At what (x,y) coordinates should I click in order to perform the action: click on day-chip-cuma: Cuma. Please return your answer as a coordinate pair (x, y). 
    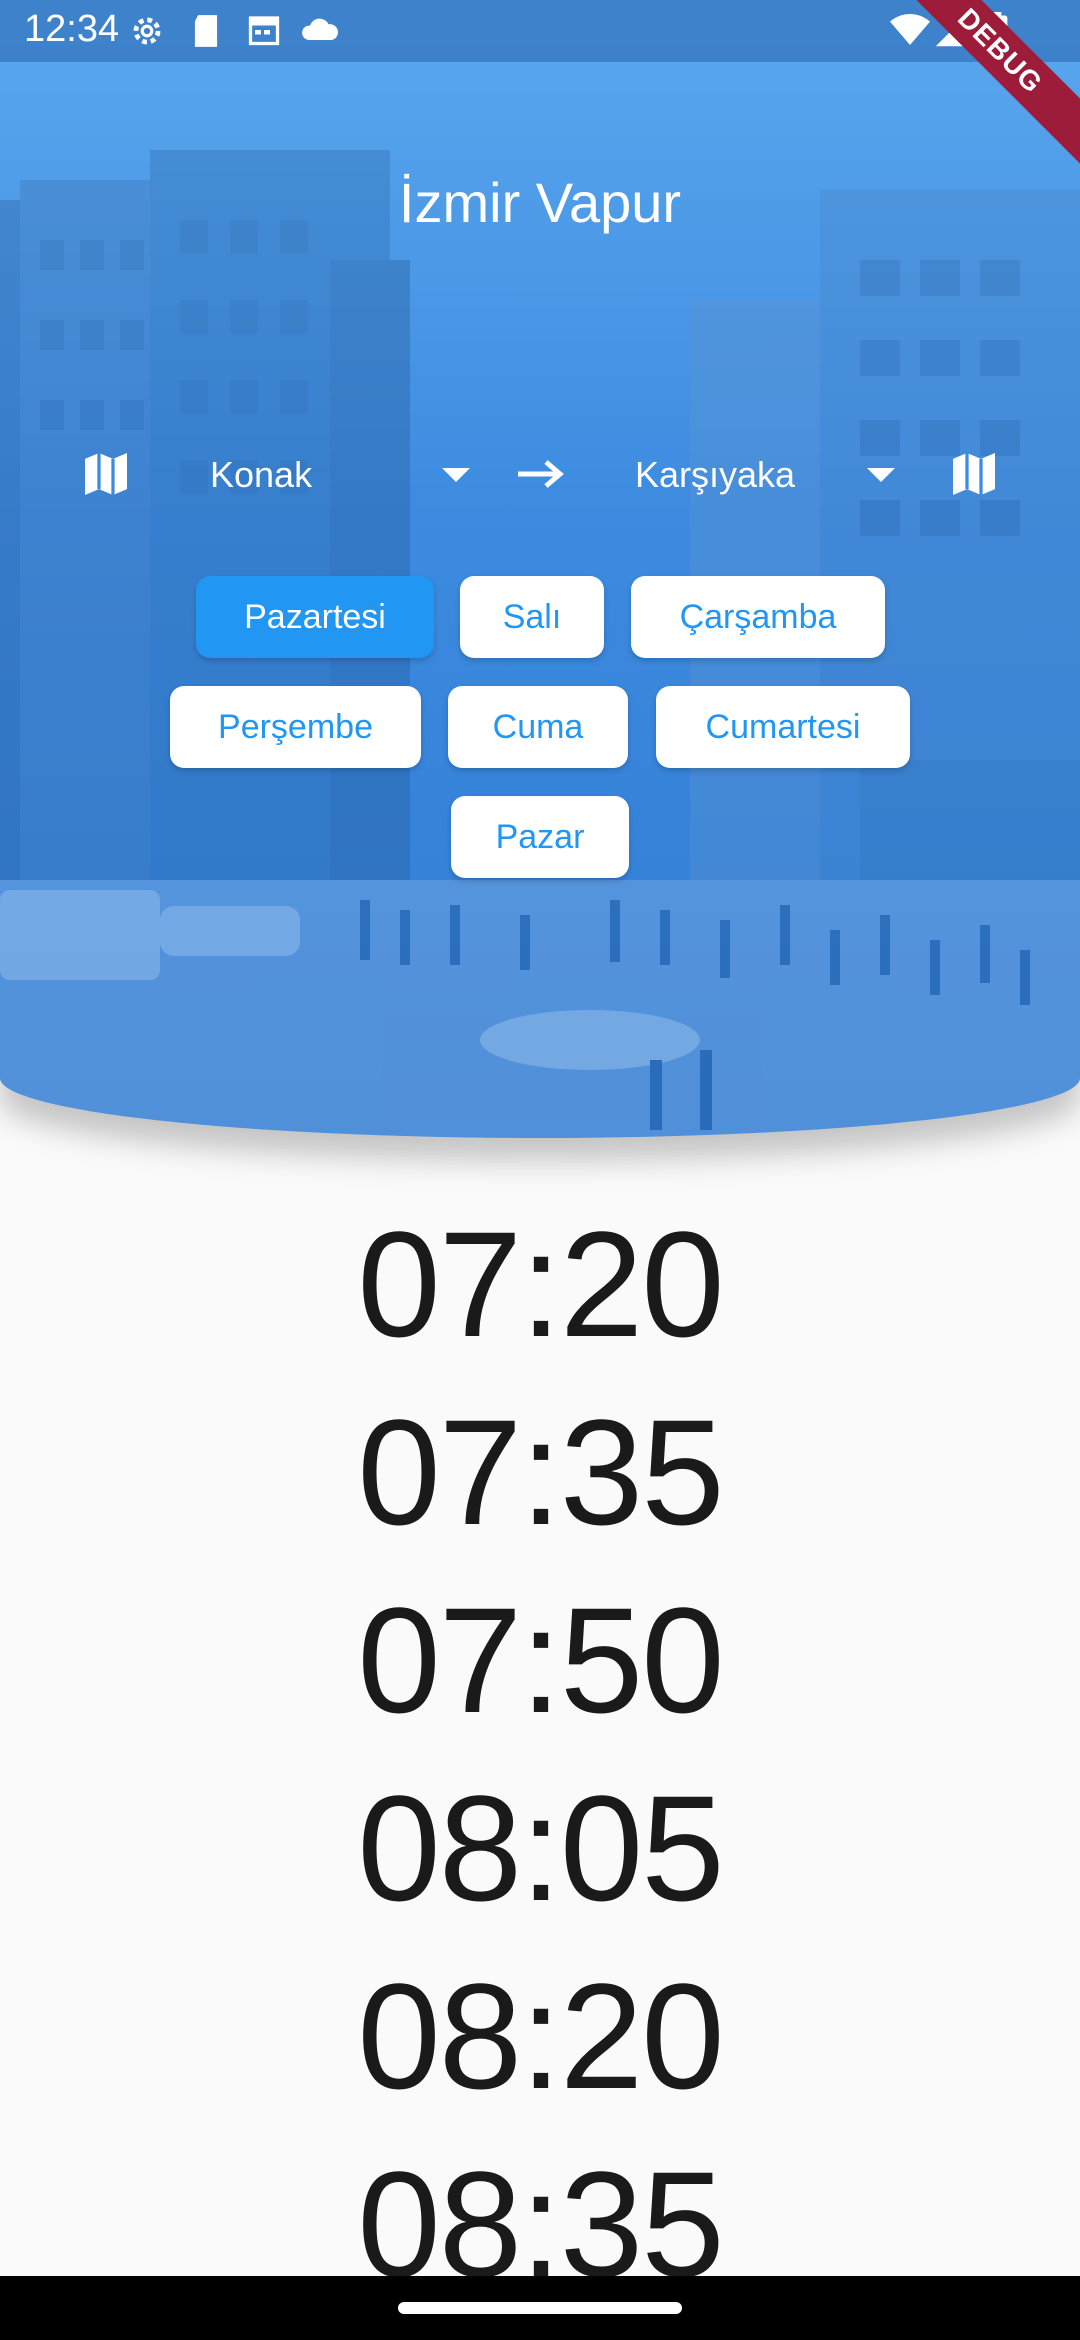
    Looking at the image, I should click on (538, 727).